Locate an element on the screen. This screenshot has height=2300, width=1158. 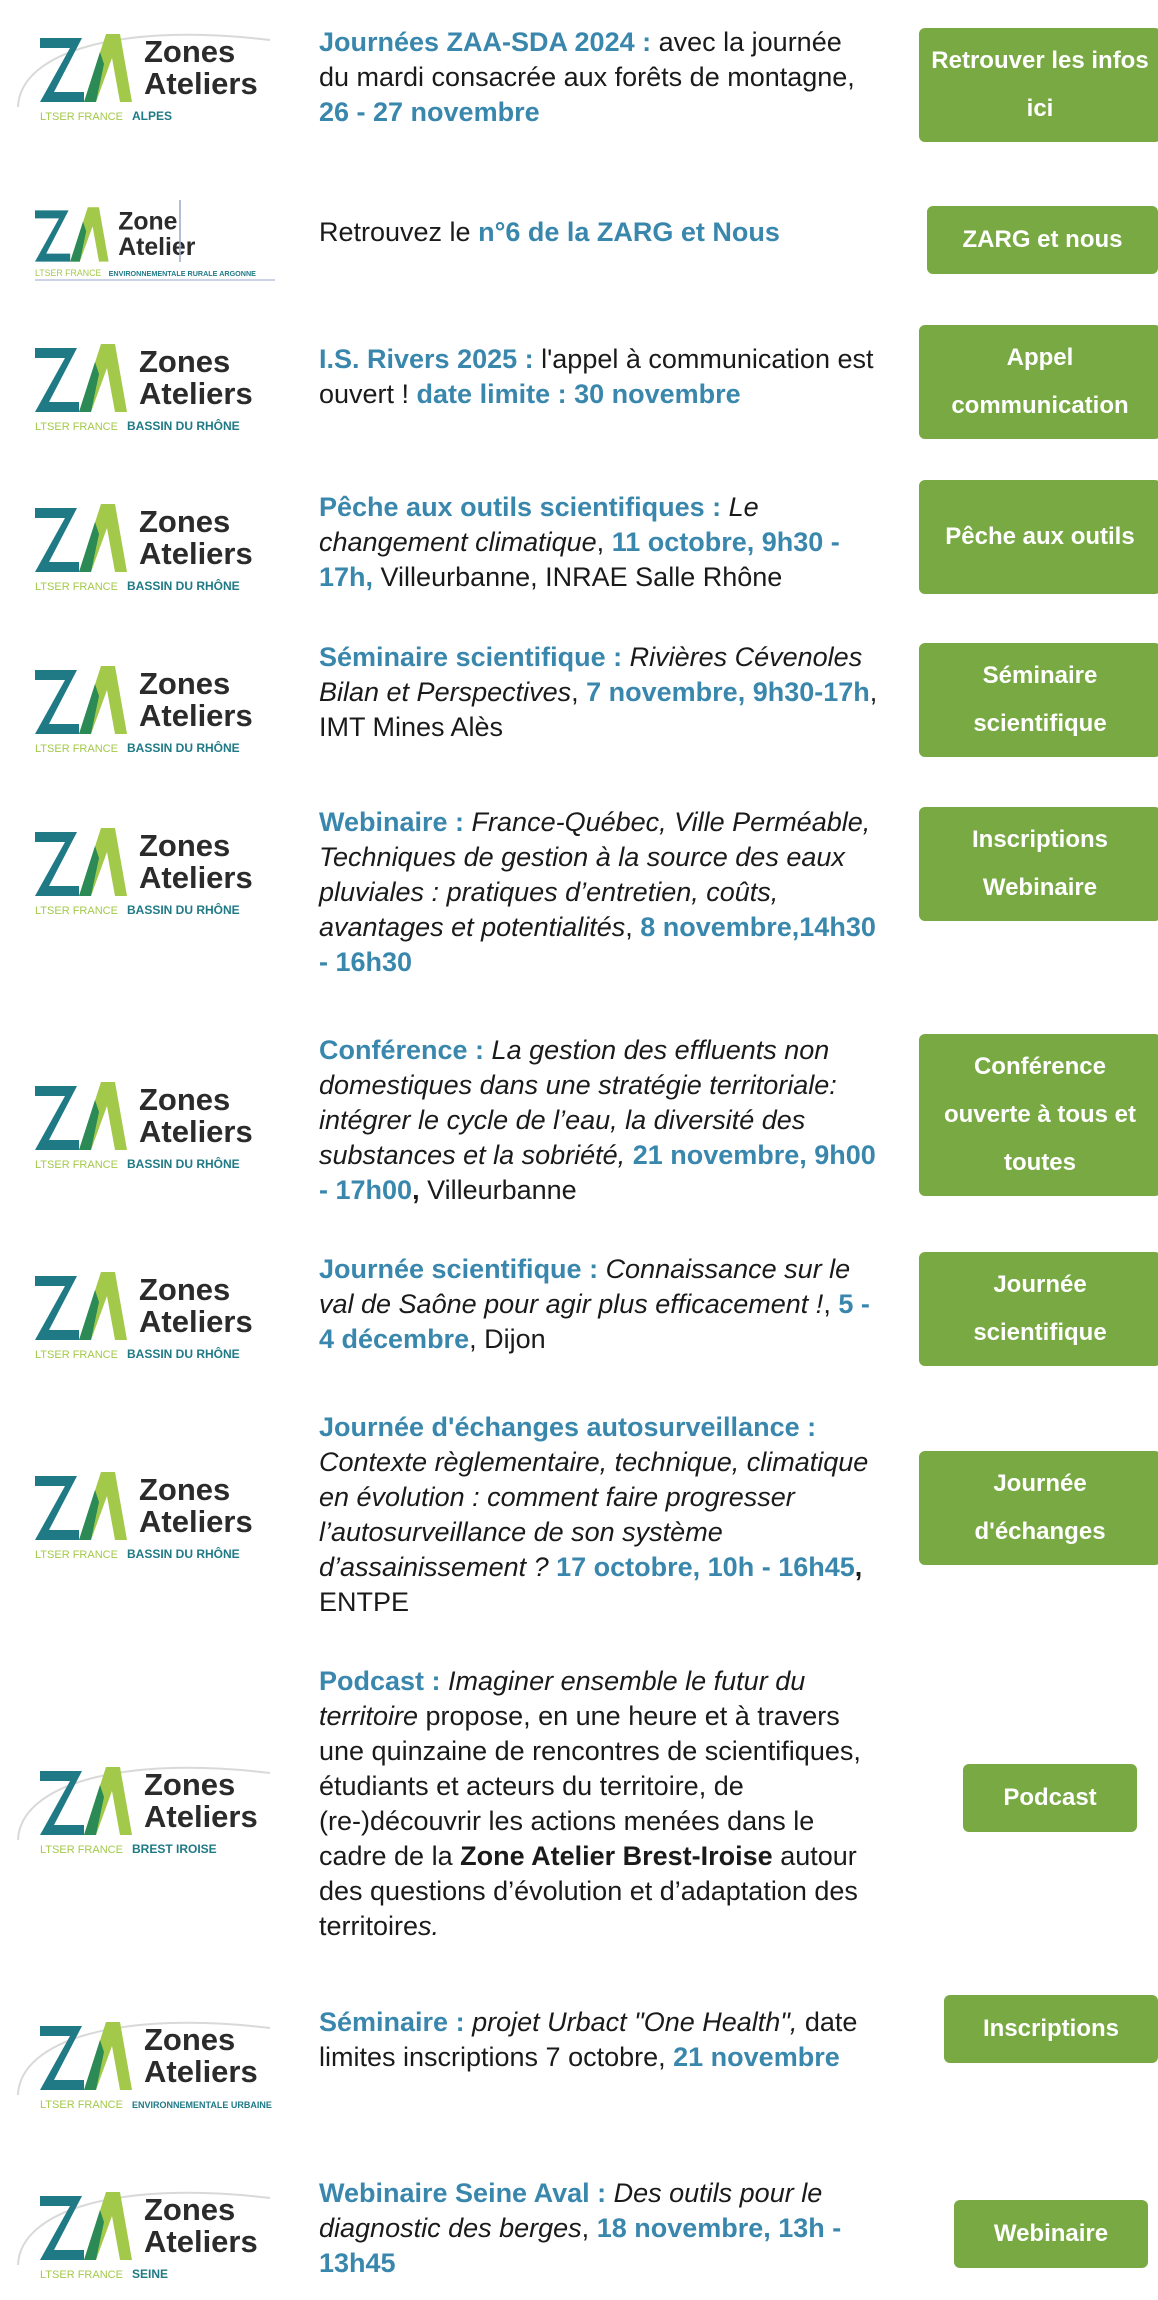
highlight-text: I.S. Rivers 2025 : is located at coordinates (426, 359).